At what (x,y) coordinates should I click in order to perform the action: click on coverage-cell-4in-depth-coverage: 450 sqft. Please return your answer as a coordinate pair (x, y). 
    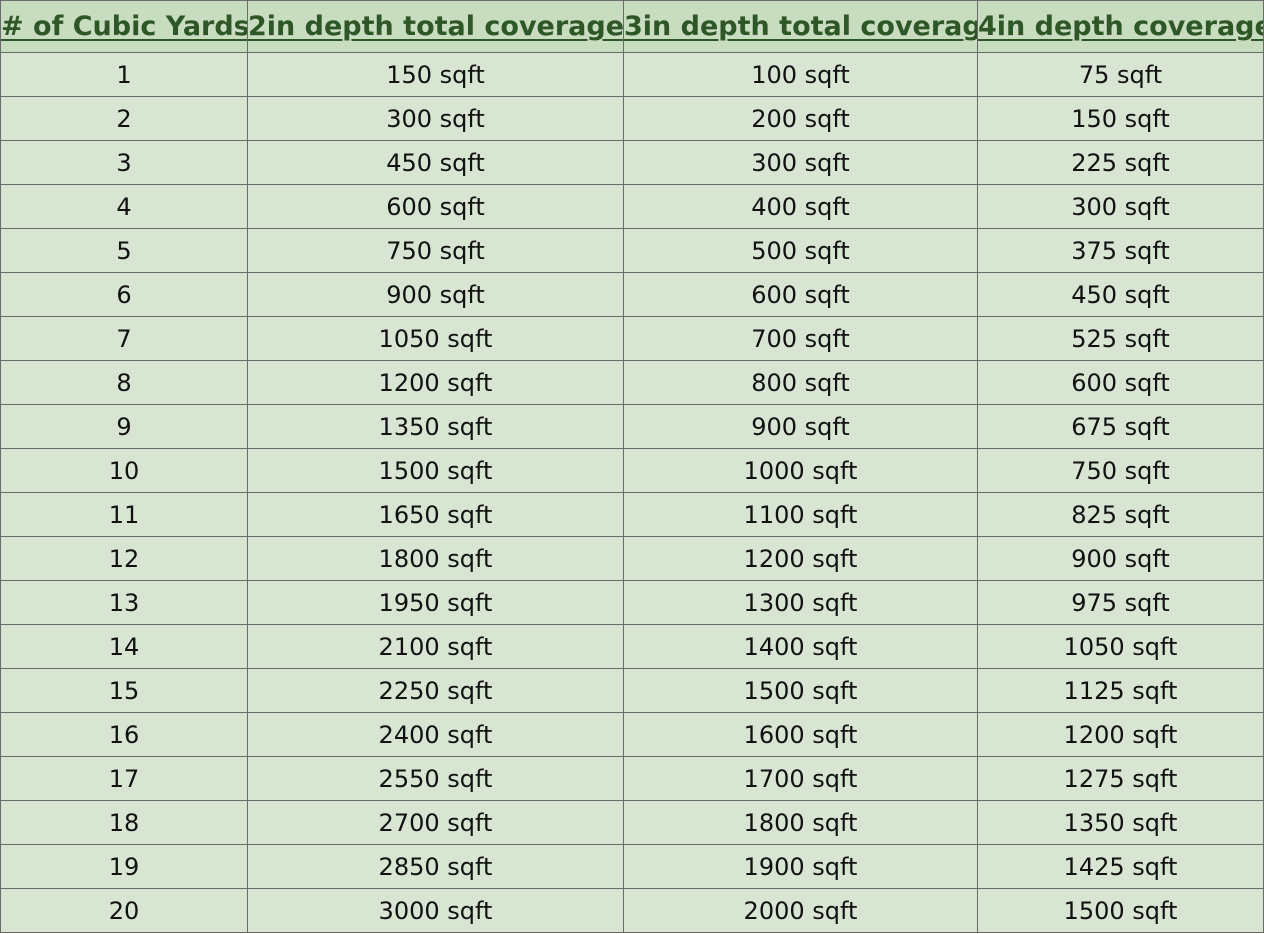
    Looking at the image, I should click on (1120, 294).